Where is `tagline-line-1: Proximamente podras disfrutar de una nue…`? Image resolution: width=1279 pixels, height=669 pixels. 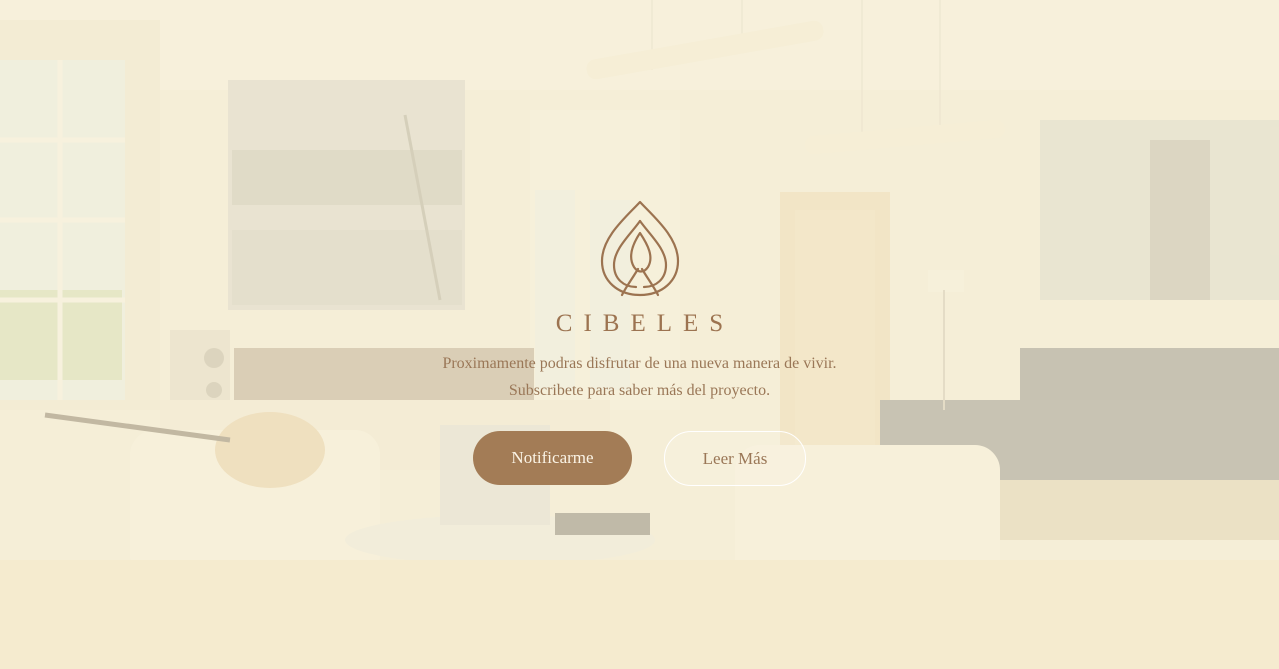
tagline-line-1: Proximamente podras disfrutar de una nue… is located at coordinates (639, 363).